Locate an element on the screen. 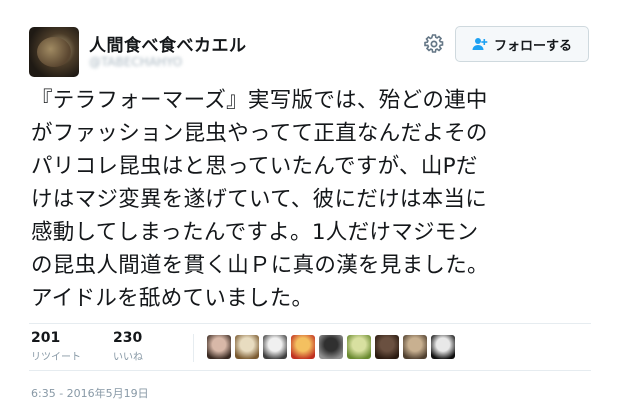 The width and height of the screenshot is (620, 410). follow-button: フォローする is located at coordinates (522, 44).